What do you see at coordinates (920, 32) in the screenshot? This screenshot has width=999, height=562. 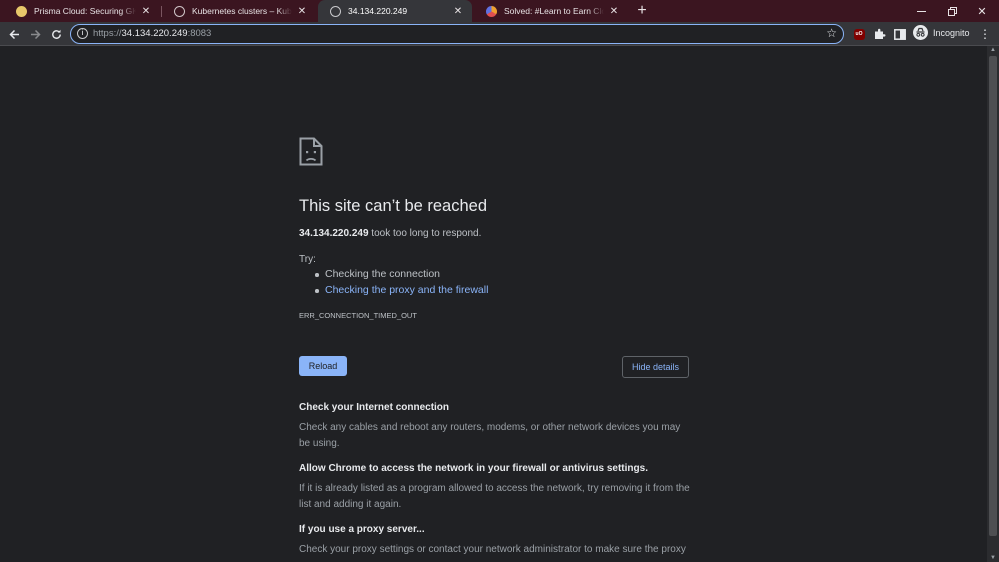 I see `incognito-icon` at bounding box center [920, 32].